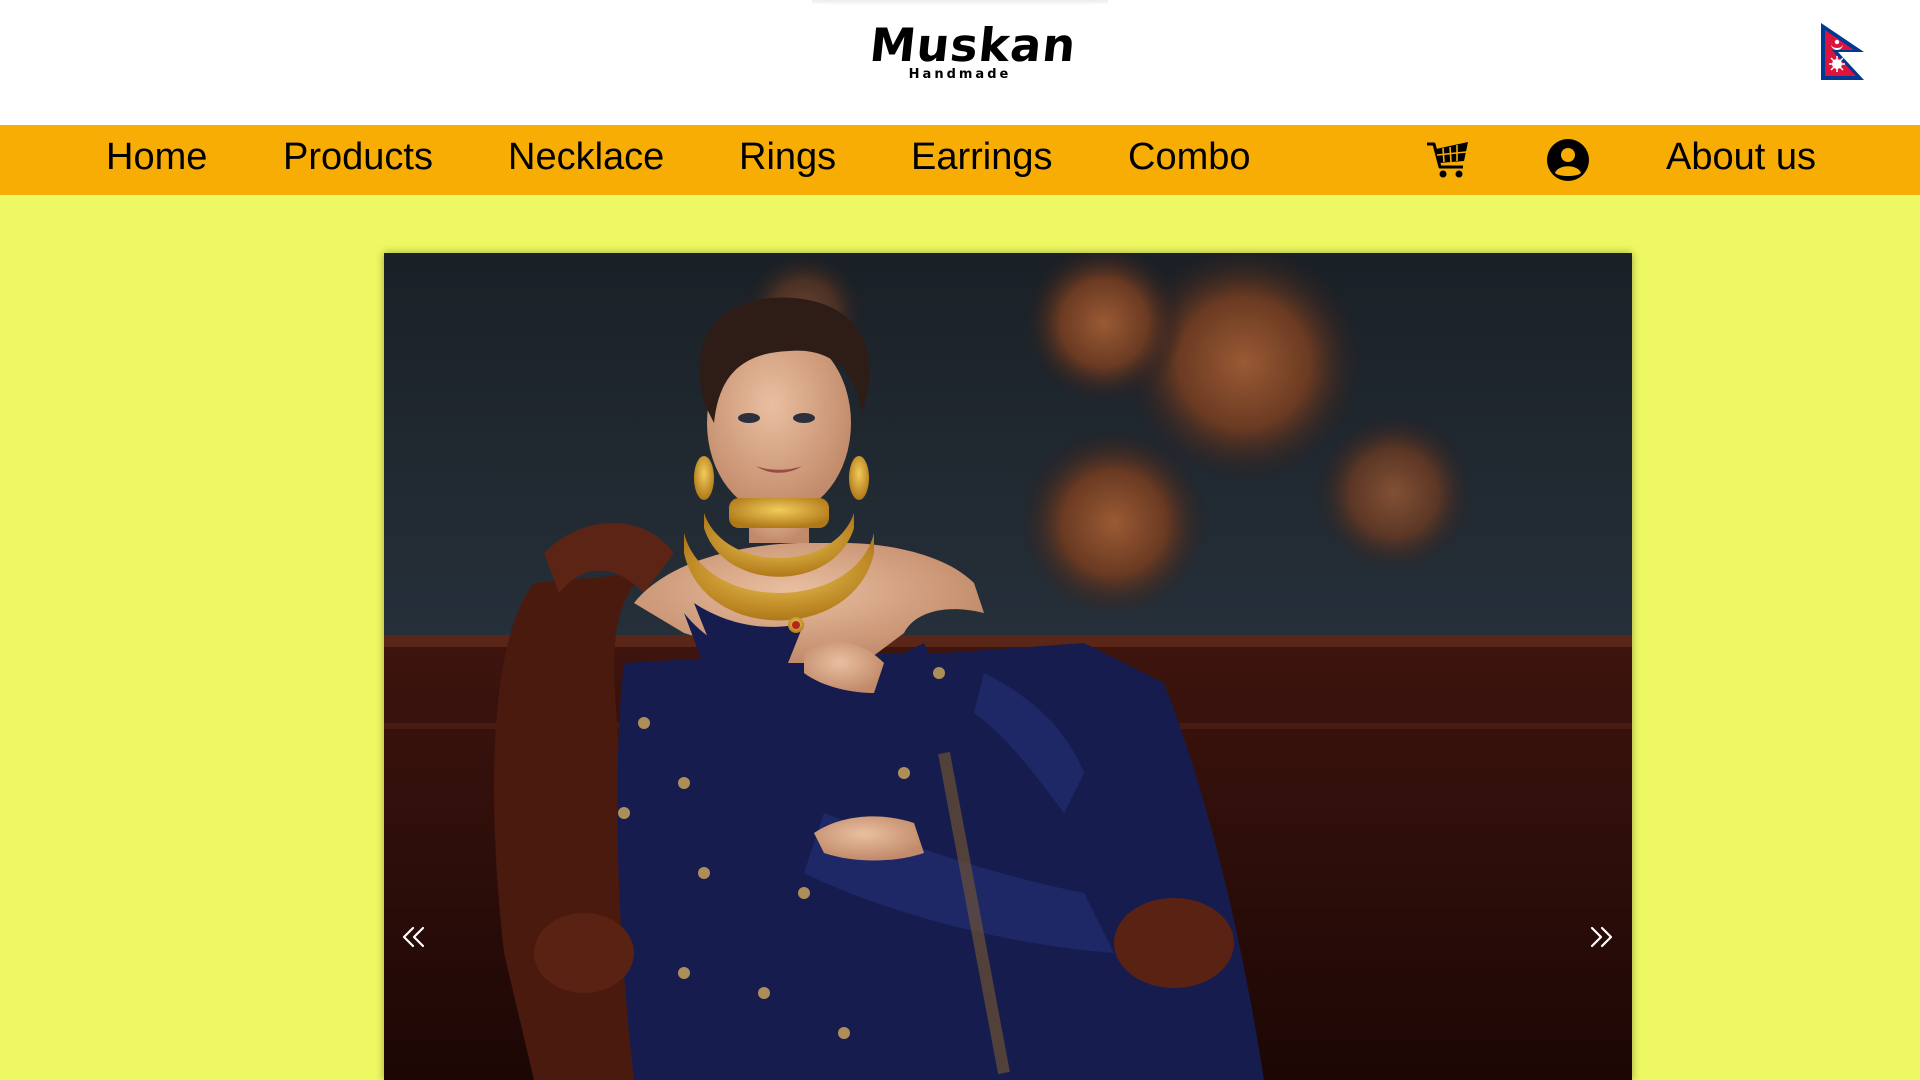 This screenshot has height=1080, width=1920. I want to click on nav-earrings: Earrings, so click(982, 160).